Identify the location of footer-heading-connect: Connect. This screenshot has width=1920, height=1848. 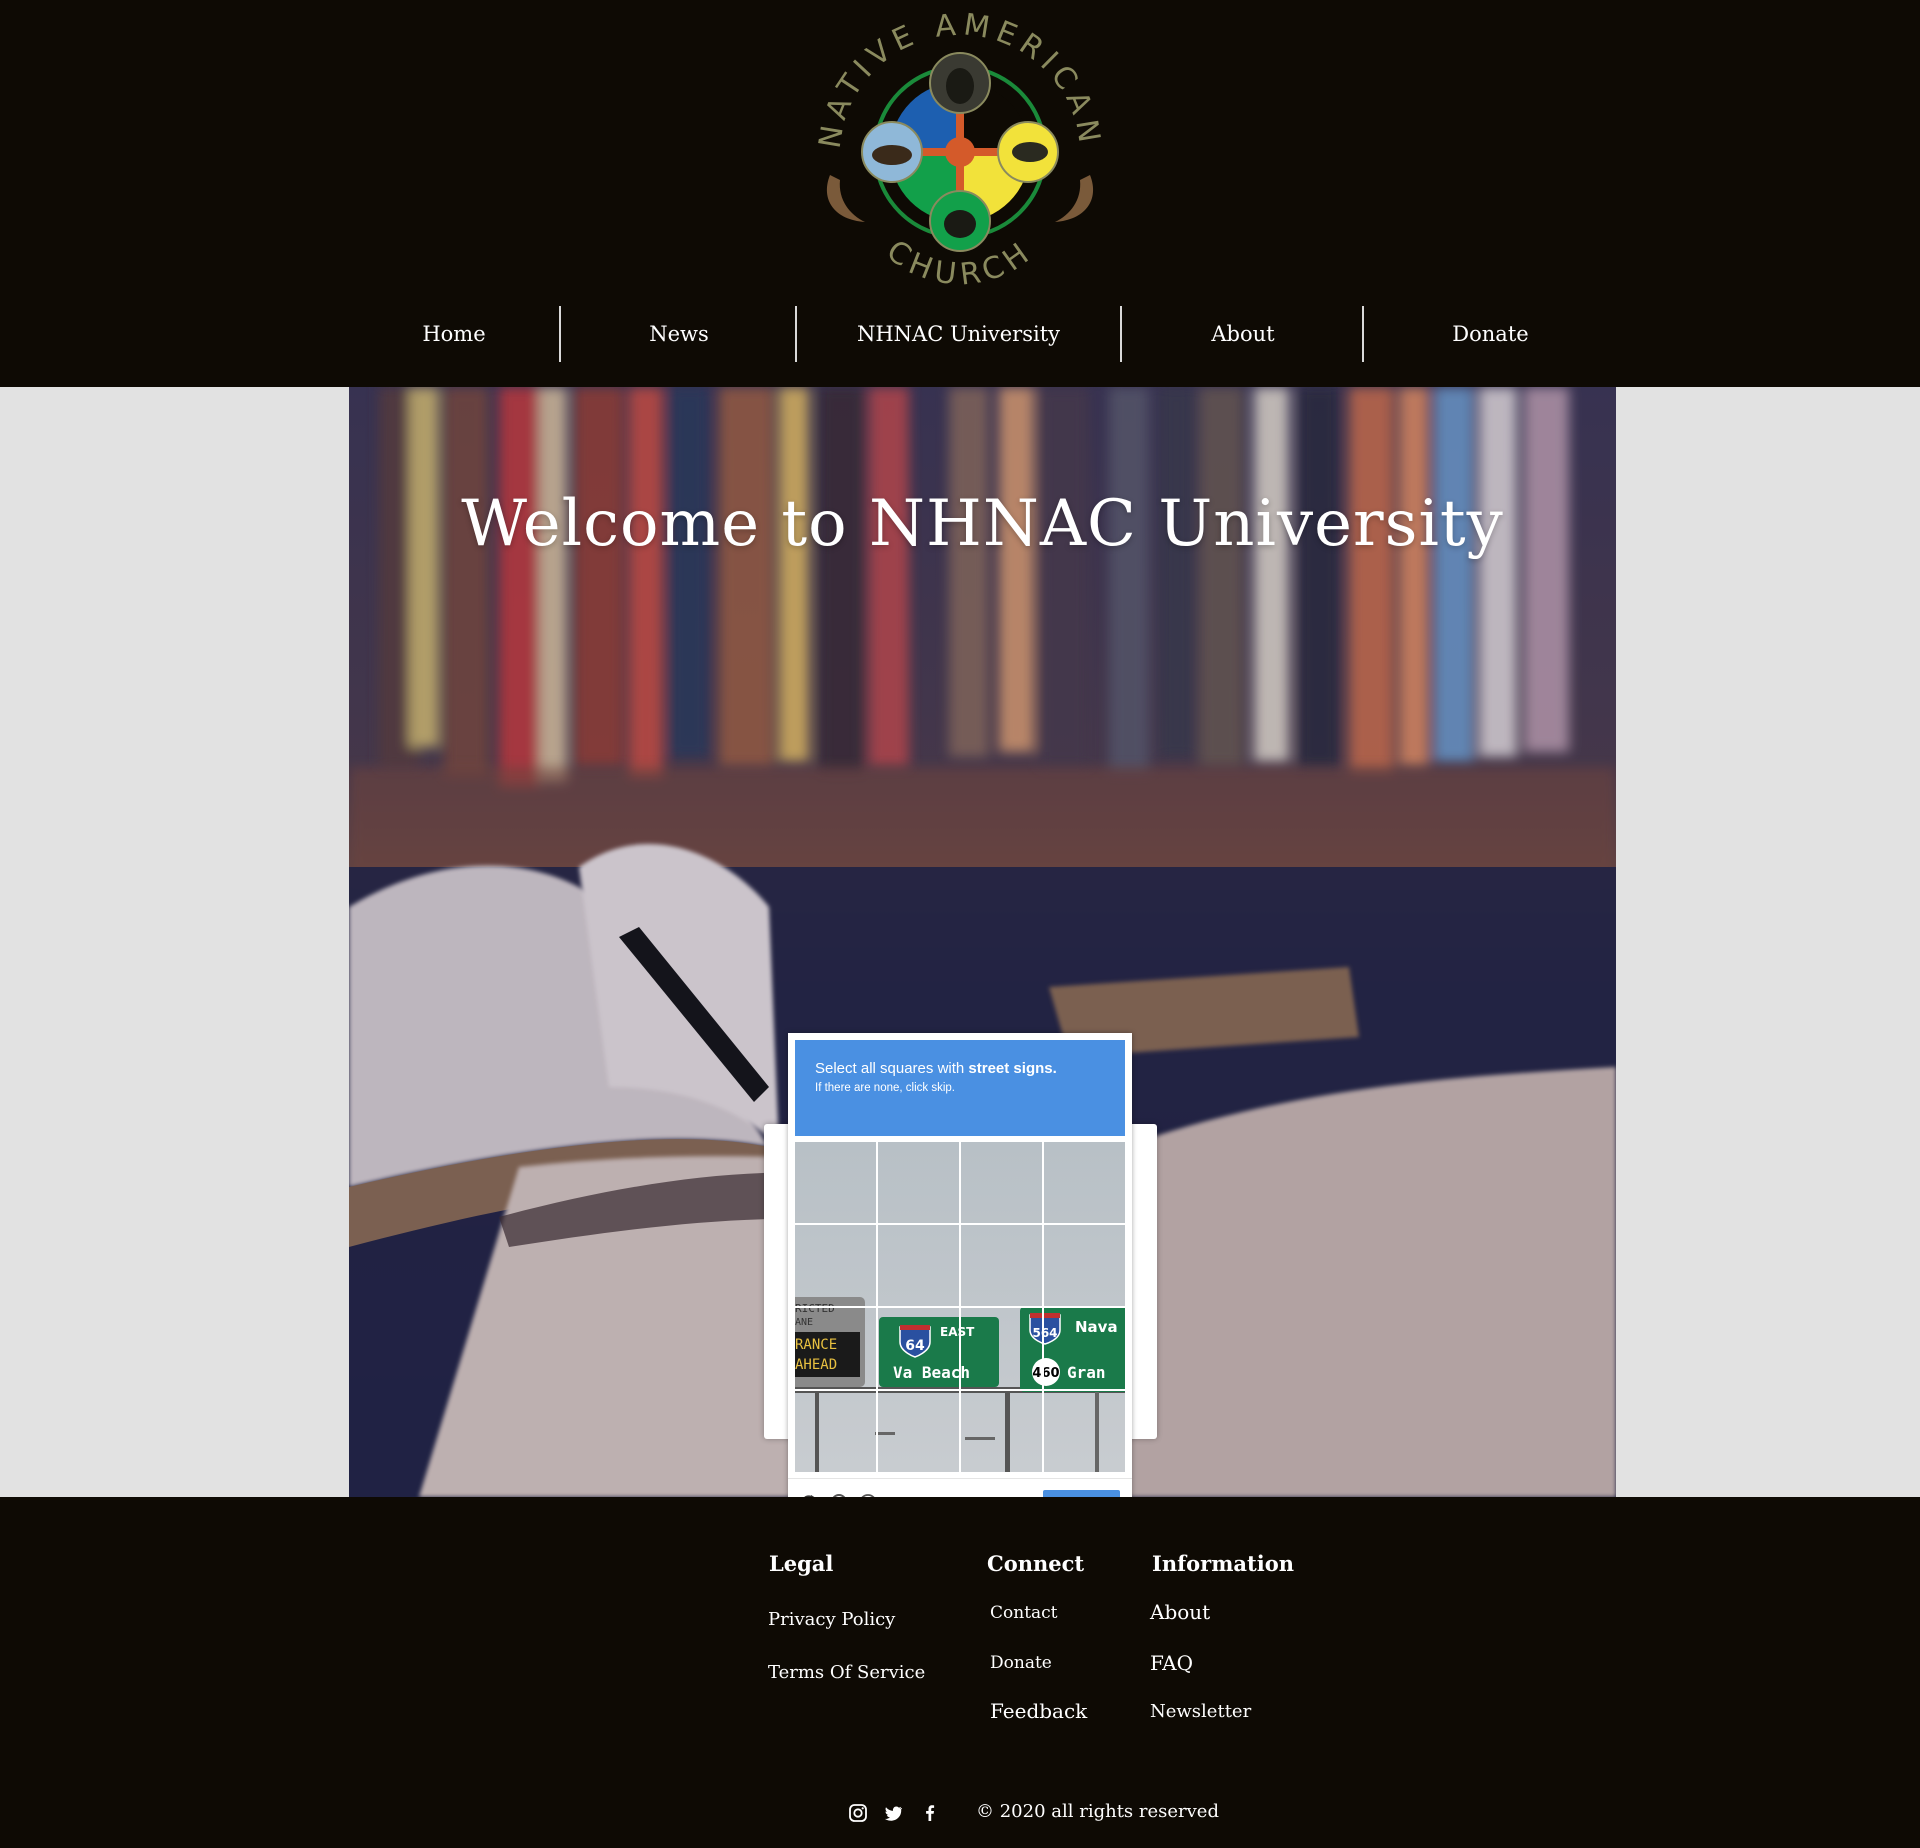
(1036, 1563).